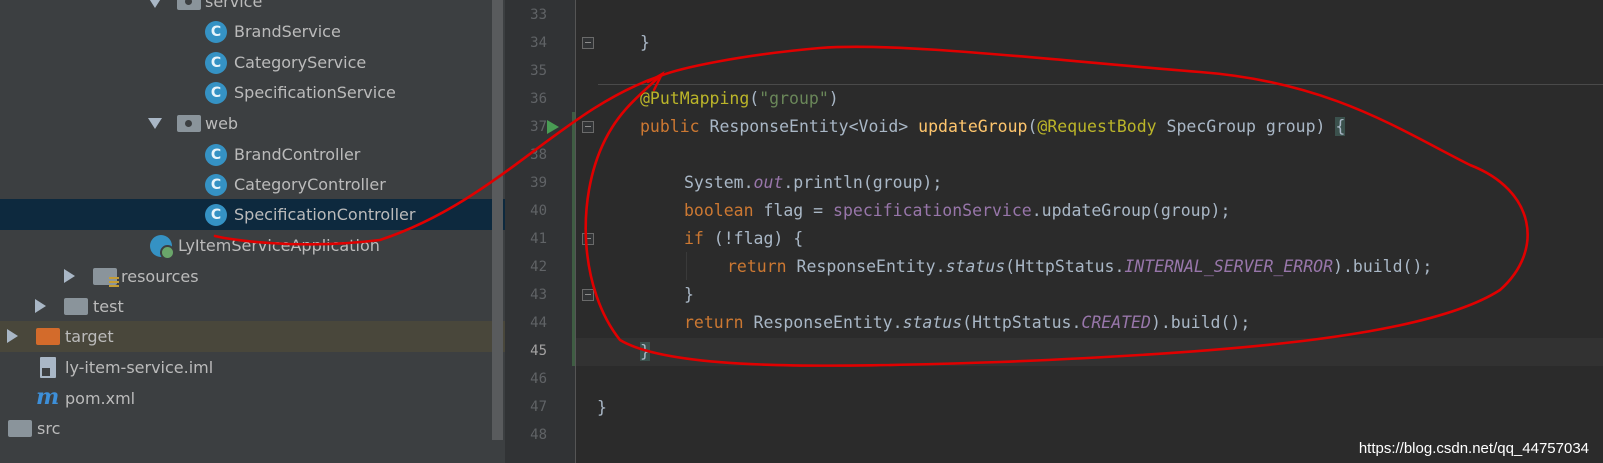 The width and height of the screenshot is (1603, 463). What do you see at coordinates (252, 306) in the screenshot?
I see `tree-item-test: test` at bounding box center [252, 306].